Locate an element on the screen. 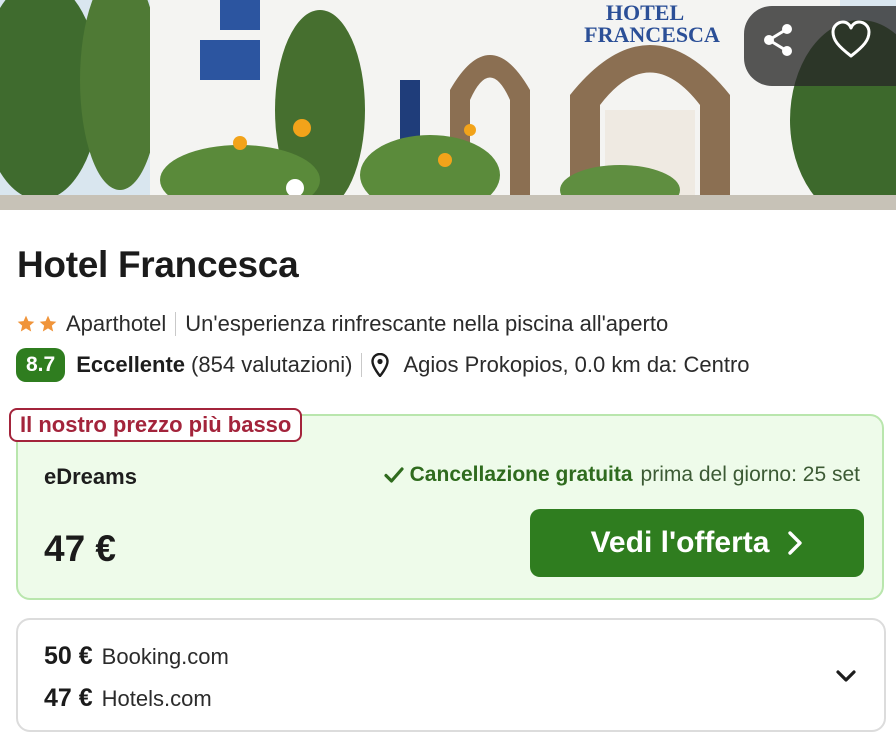  offer-price: 50 € is located at coordinates (68, 656).